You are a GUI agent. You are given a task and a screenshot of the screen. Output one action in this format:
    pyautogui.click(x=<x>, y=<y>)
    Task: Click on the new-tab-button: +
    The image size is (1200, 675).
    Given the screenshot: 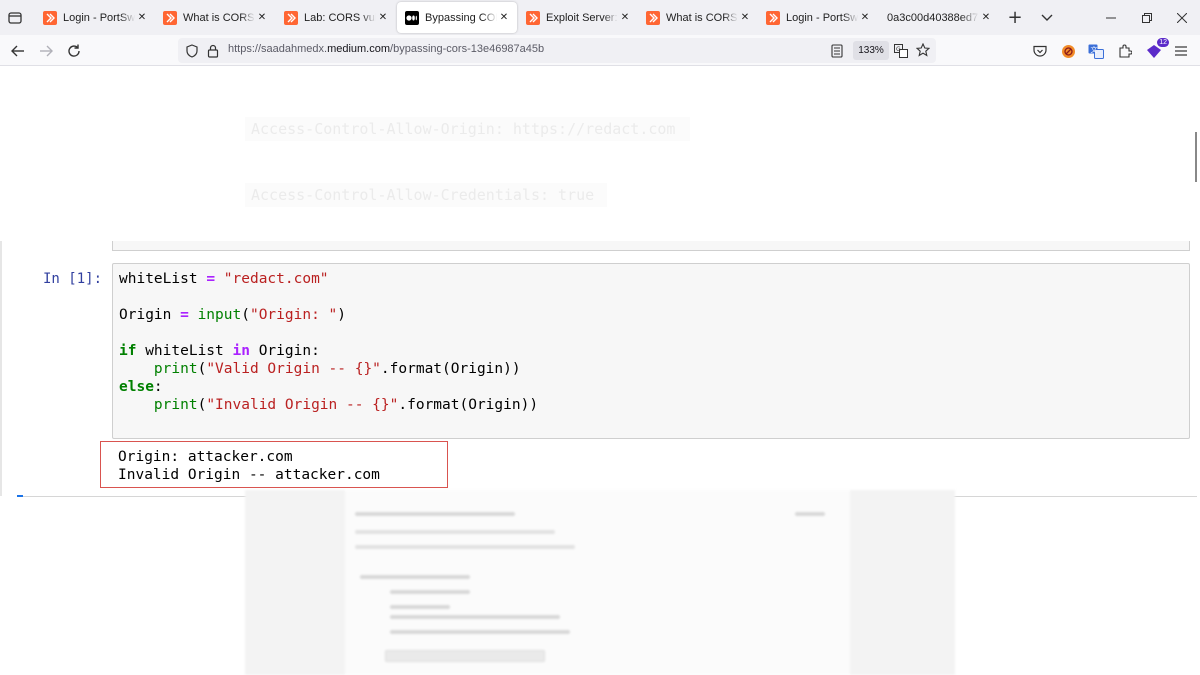 What is the action you would take?
    pyautogui.click(x=1015, y=17)
    